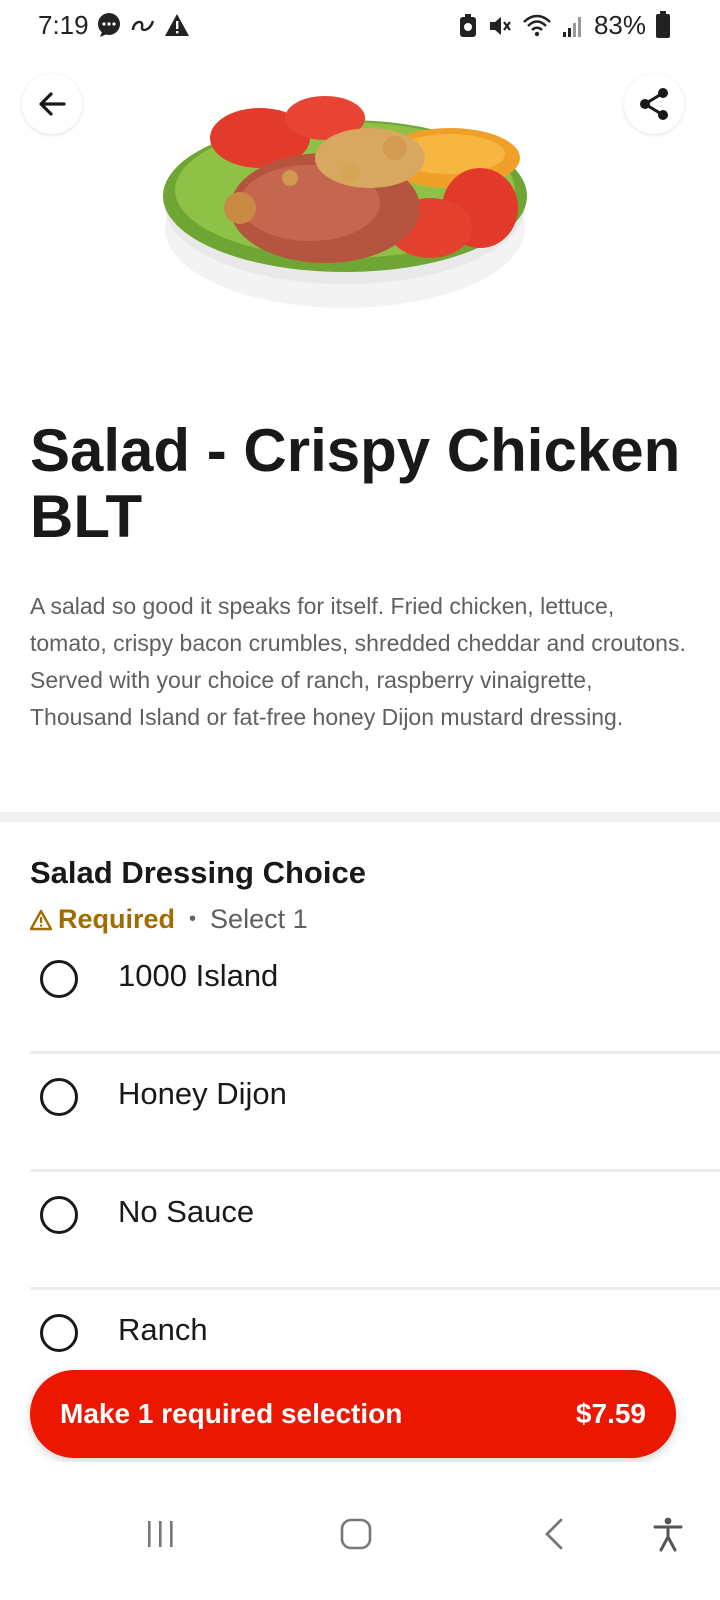 This screenshot has height=1600, width=720. I want to click on accessibility-button, so click(668, 1534).